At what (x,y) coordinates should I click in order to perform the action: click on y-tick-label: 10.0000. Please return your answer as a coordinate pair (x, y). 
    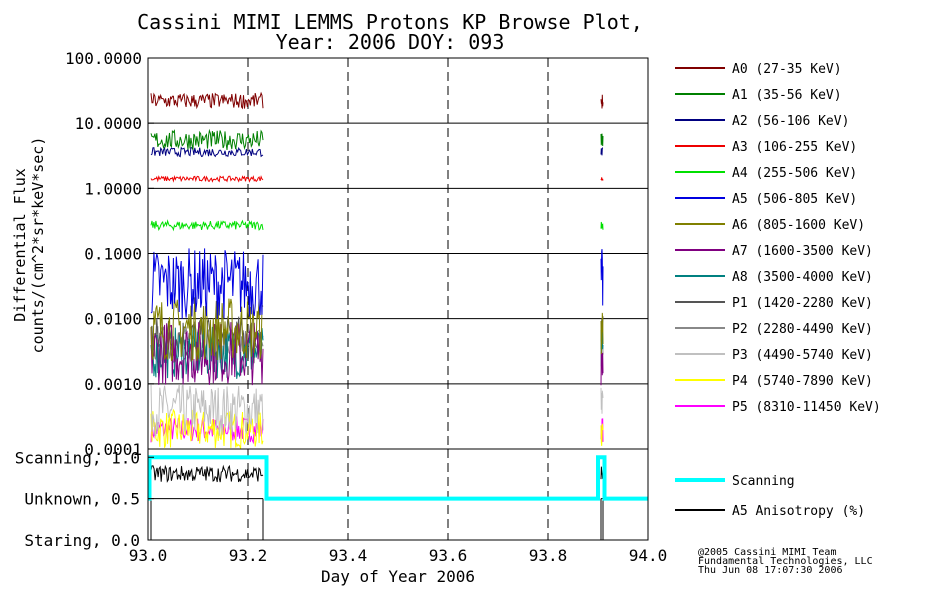
    Looking at the image, I should click on (108, 123).